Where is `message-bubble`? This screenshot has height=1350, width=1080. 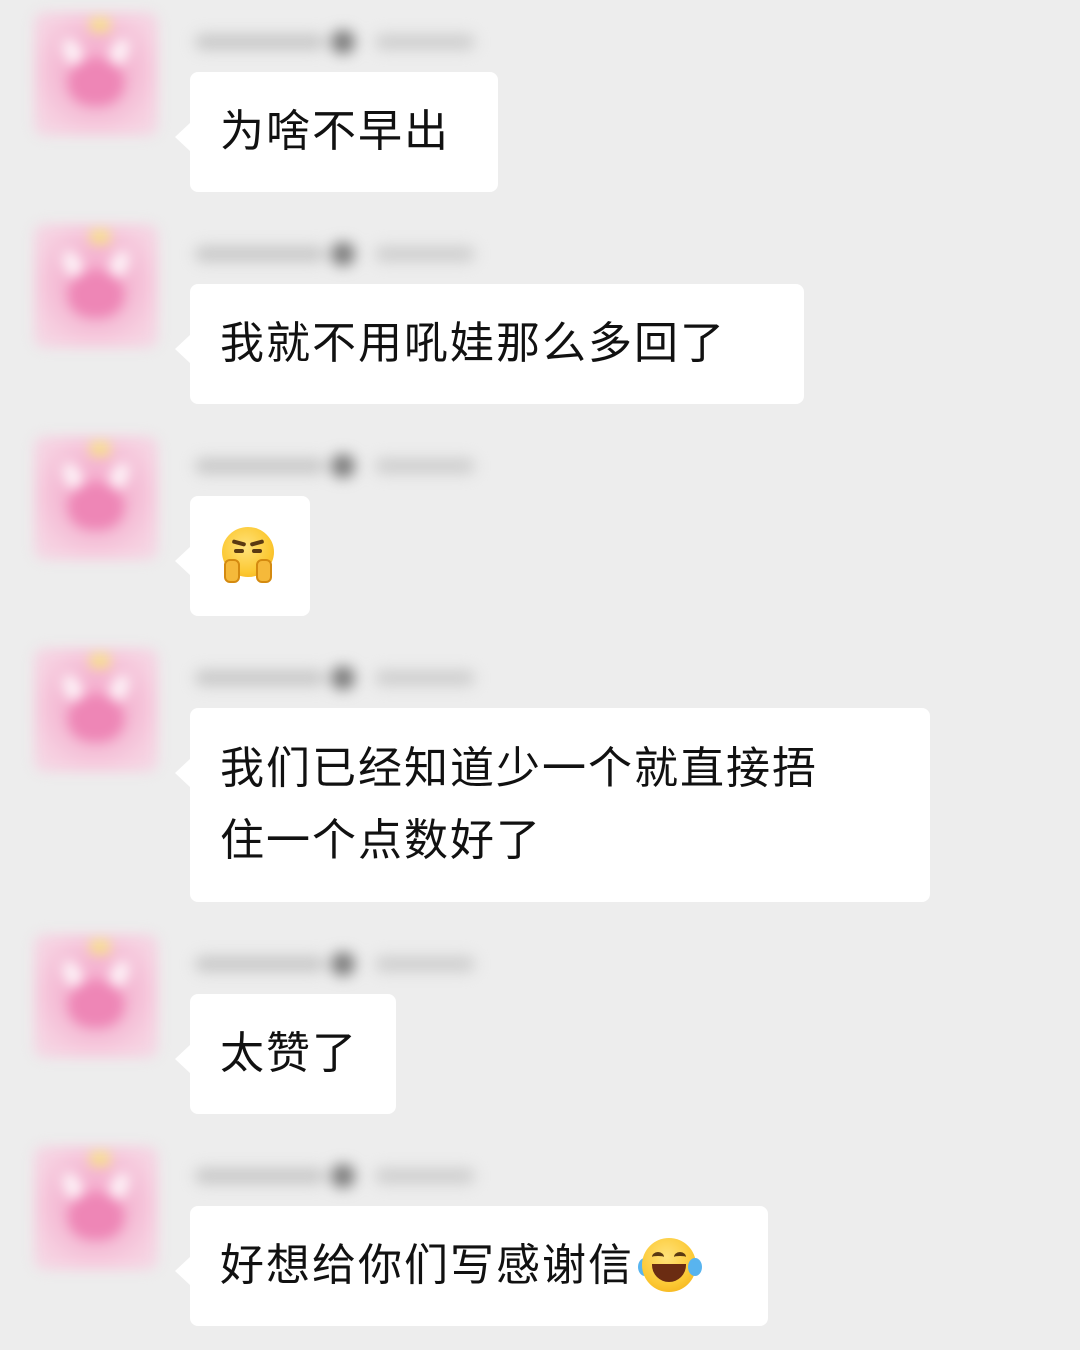
message-bubble is located at coordinates (242, 556).